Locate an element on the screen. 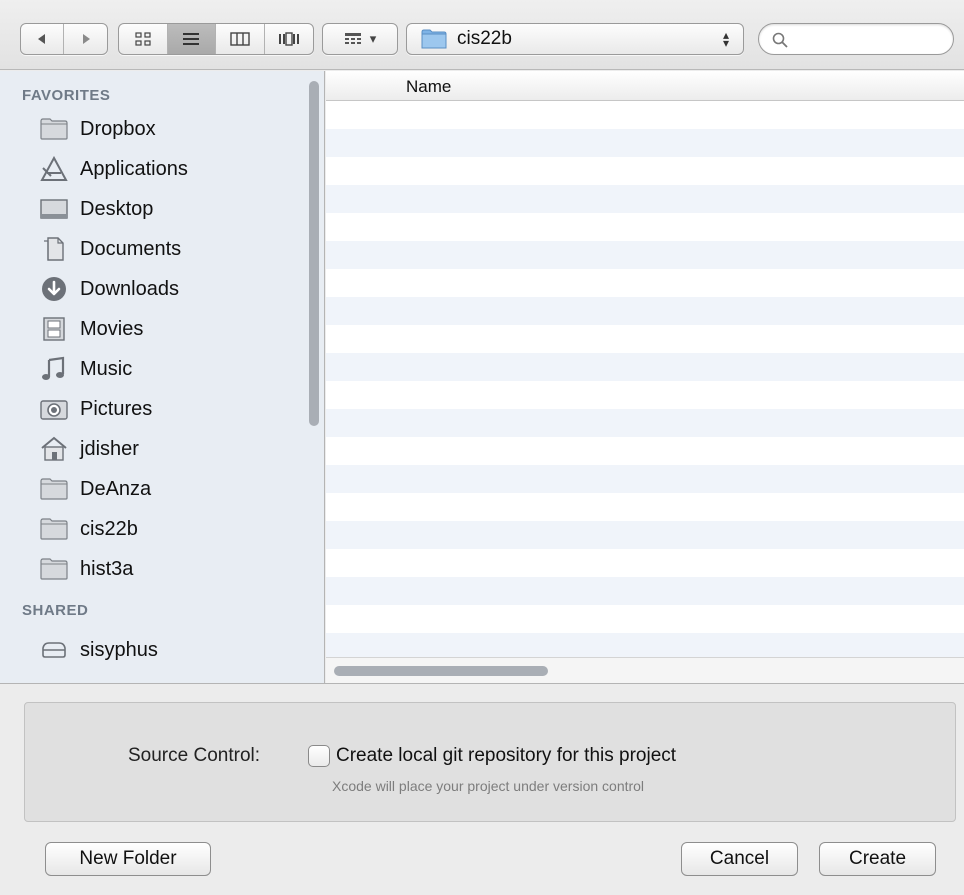 Image resolution: width=964 pixels, height=895 pixels. git-repository-checkbox is located at coordinates (319, 756).